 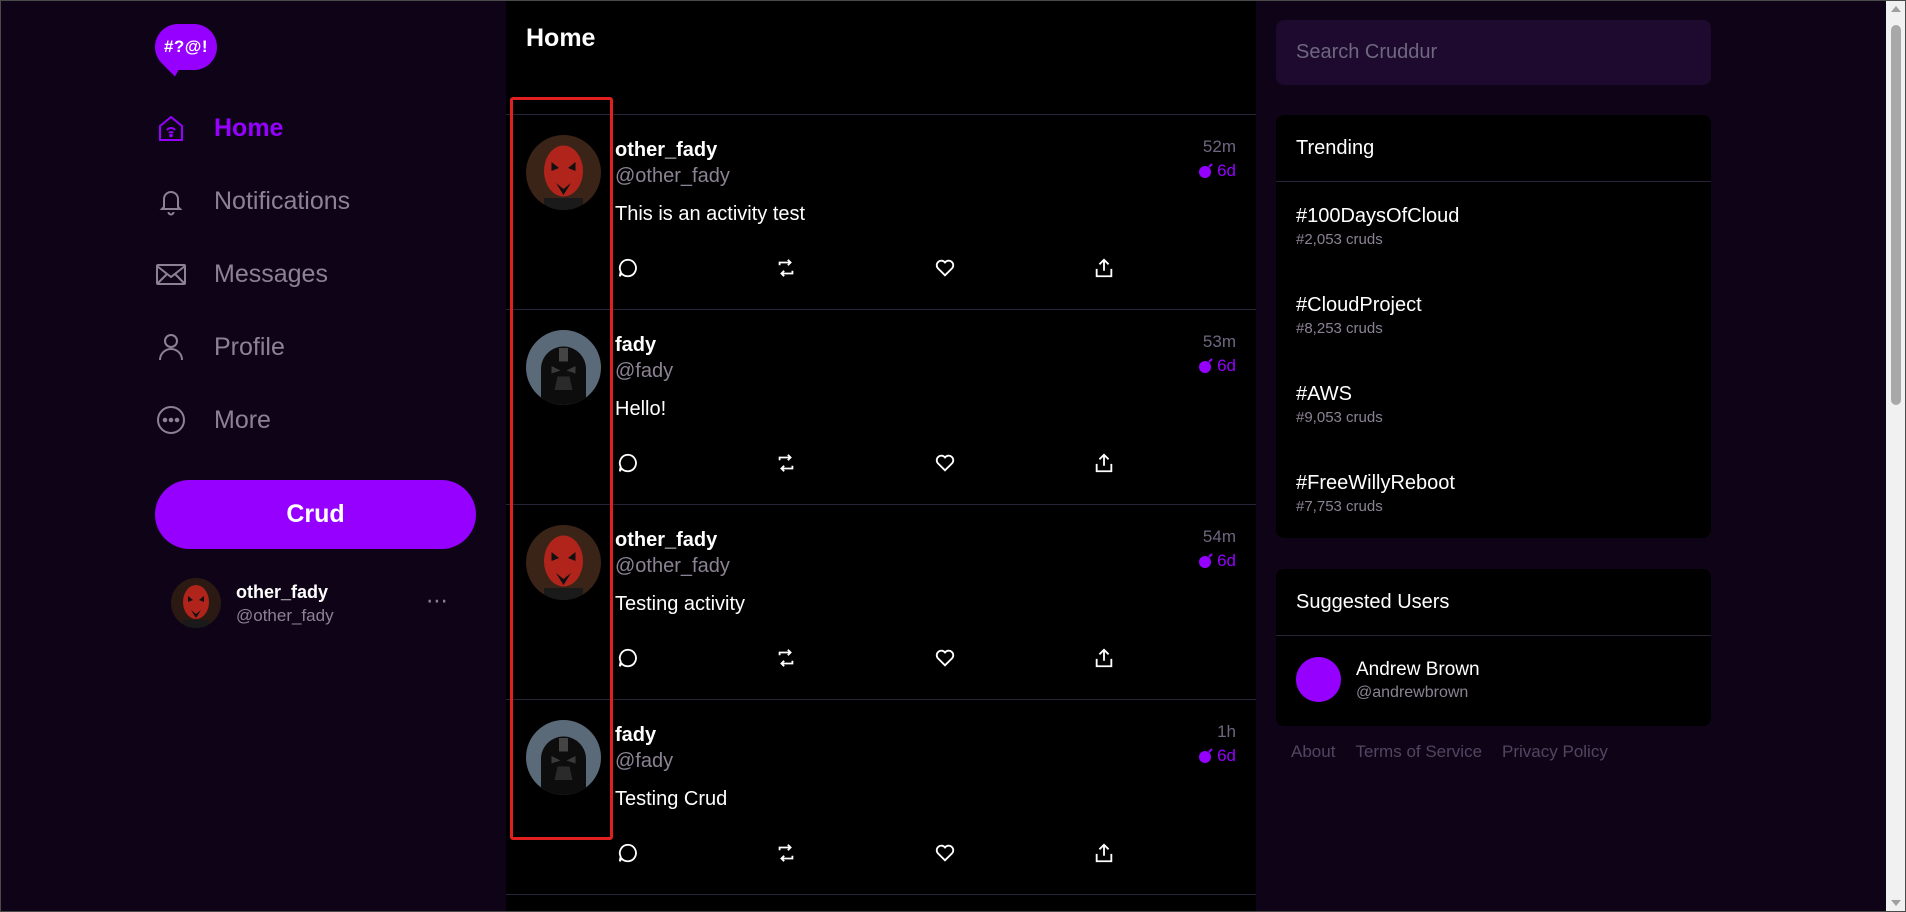 What do you see at coordinates (671, 799) in the screenshot?
I see `post-message: Testing Crud` at bounding box center [671, 799].